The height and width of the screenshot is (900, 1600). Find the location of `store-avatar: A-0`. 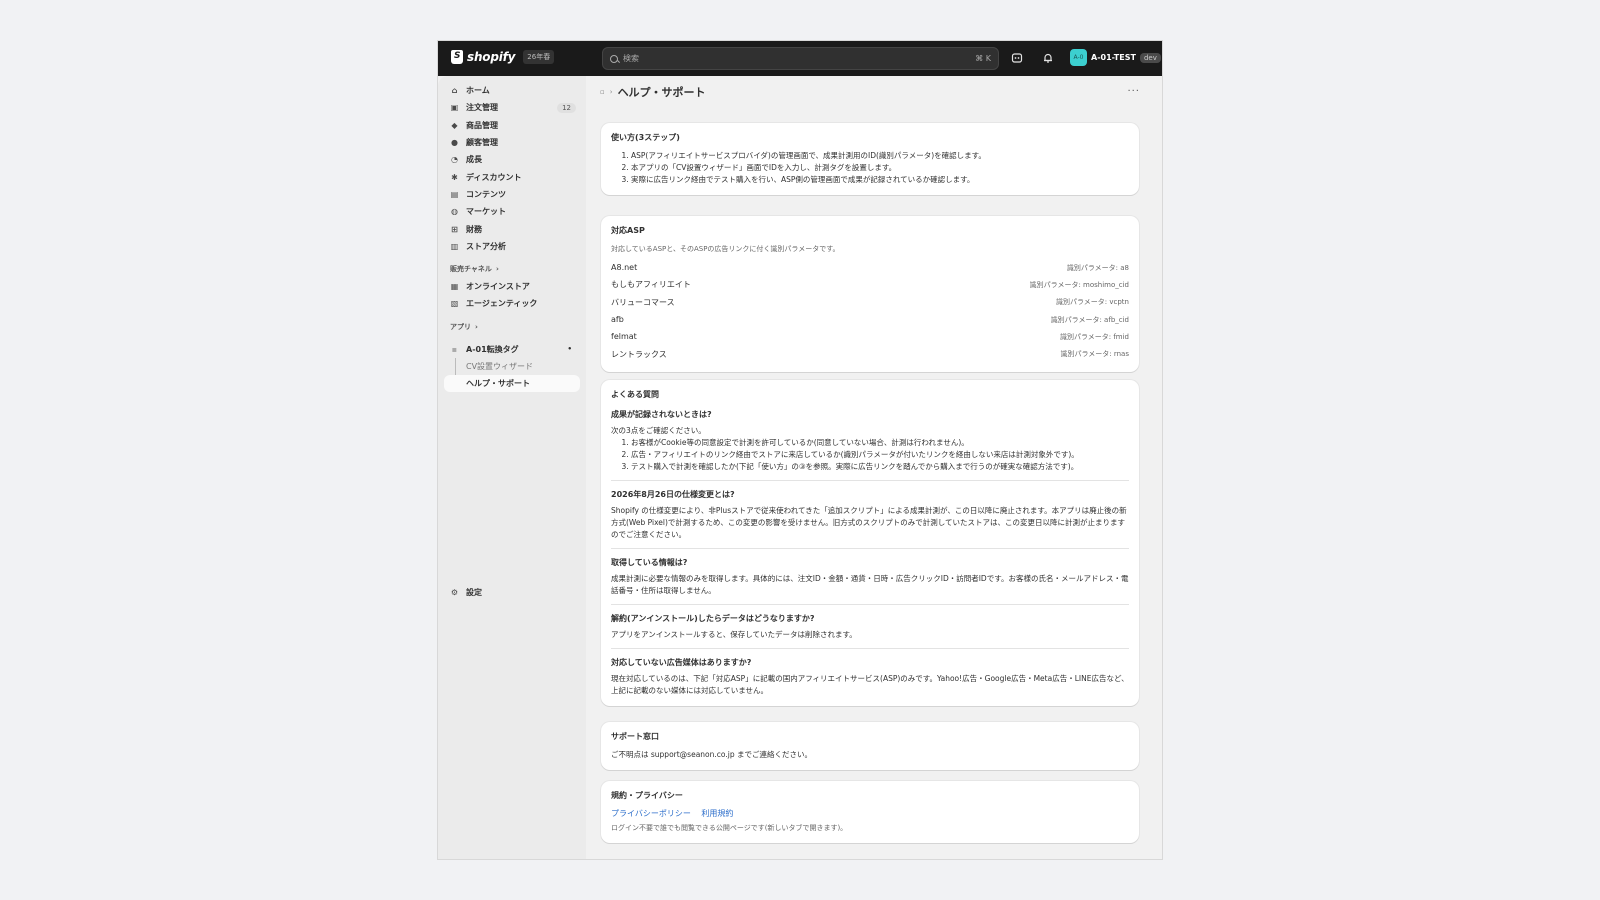

store-avatar: A-0 is located at coordinates (1078, 57).